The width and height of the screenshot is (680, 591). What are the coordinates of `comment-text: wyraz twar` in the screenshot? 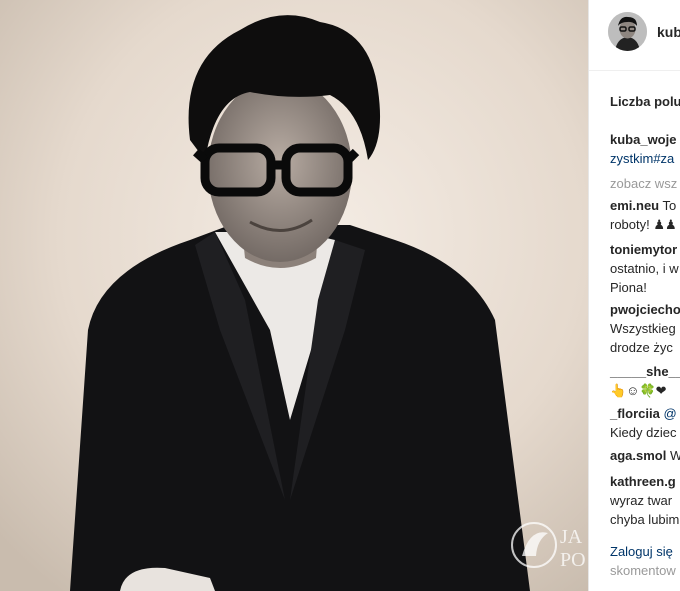 It's located at (641, 500).